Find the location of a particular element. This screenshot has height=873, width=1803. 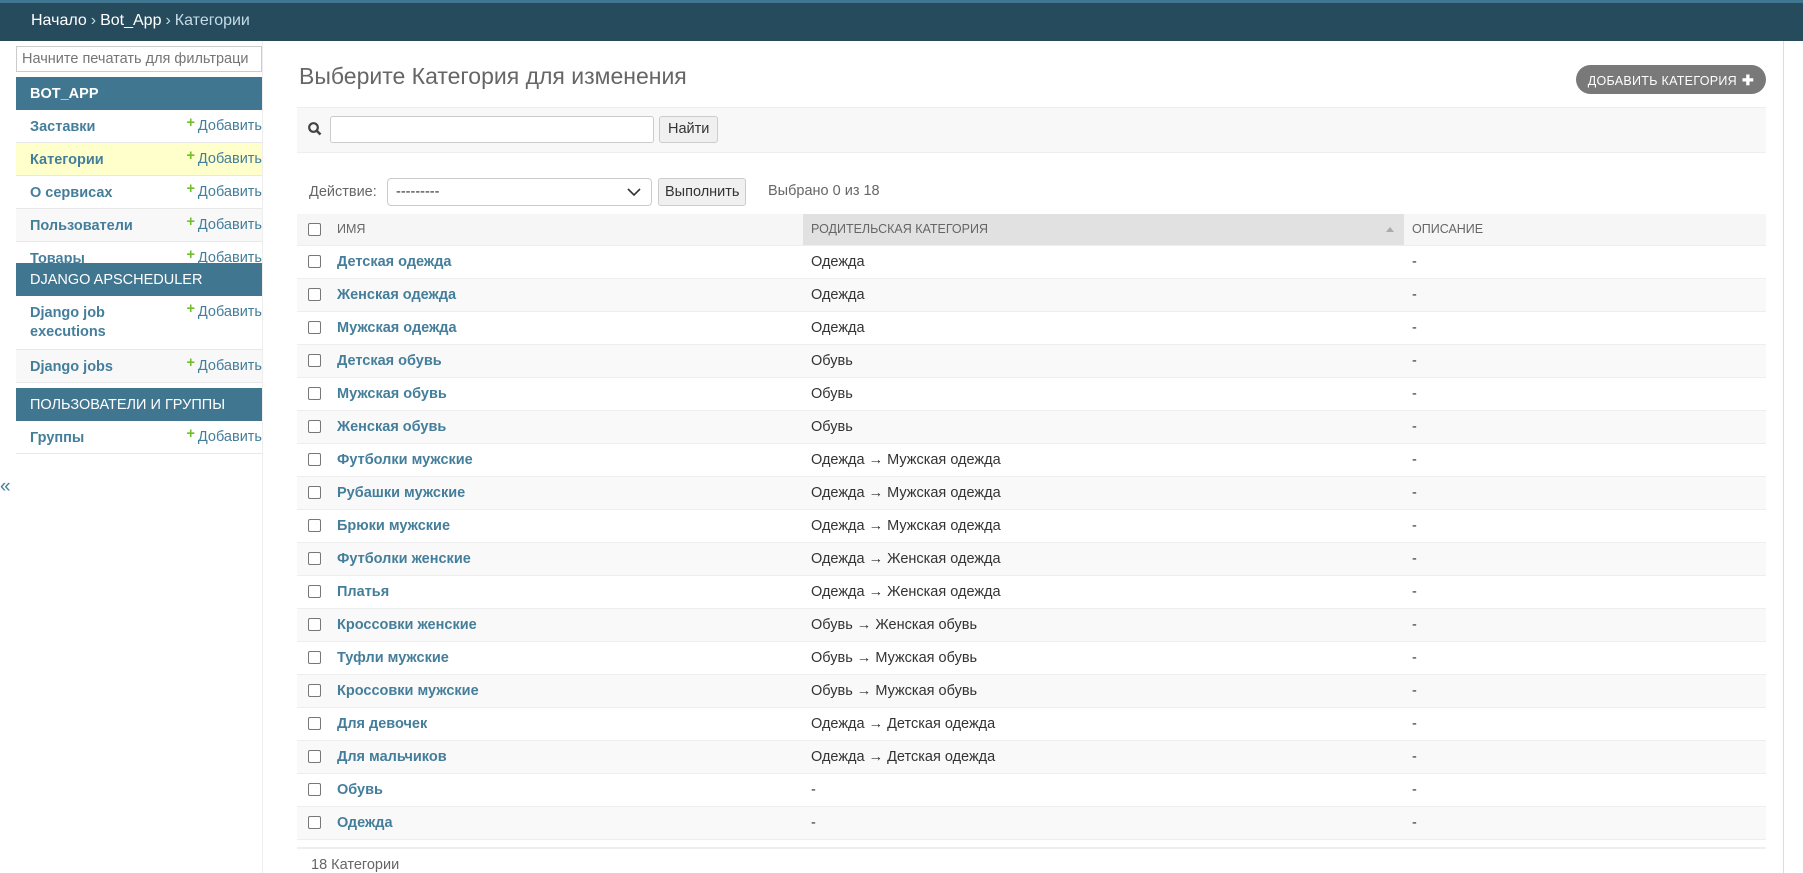

breadcrumb-home: Начало is located at coordinates (59, 20).